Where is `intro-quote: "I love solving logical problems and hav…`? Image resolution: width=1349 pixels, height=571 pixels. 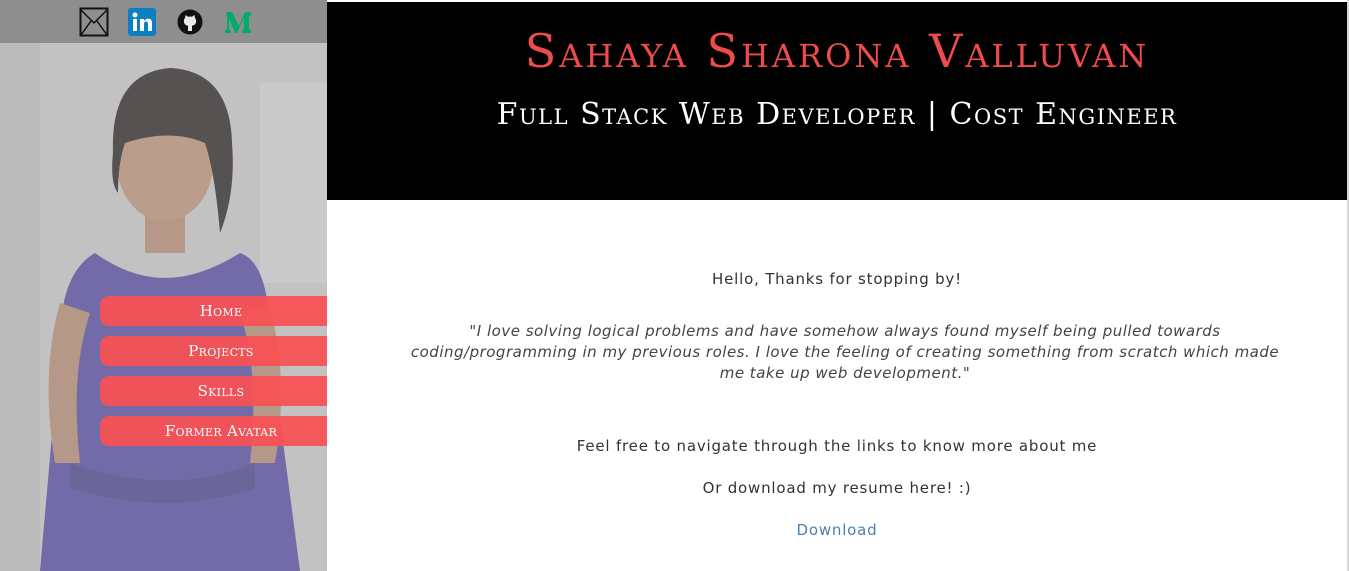 intro-quote: "I love solving logical problems and hav… is located at coordinates (845, 352).